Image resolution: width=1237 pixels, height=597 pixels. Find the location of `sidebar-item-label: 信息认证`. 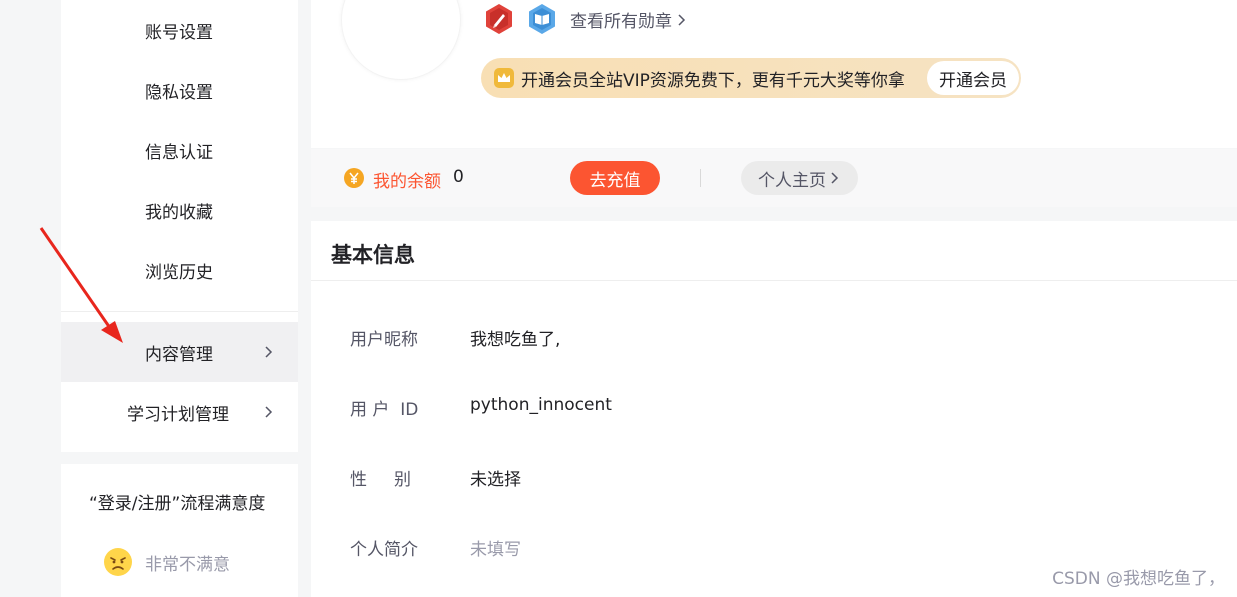

sidebar-item-label: 信息认证 is located at coordinates (179, 152).